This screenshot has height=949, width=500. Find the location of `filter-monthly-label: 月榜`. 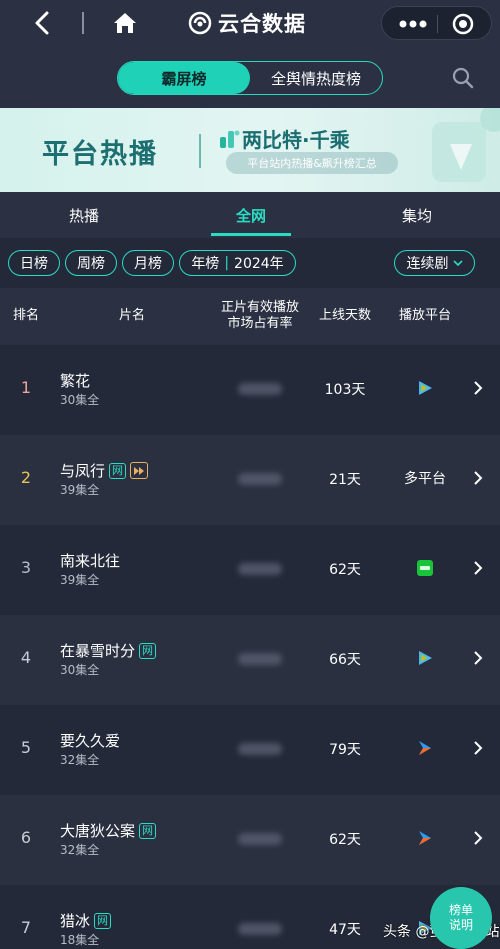

filter-monthly-label: 月榜 is located at coordinates (148, 264).